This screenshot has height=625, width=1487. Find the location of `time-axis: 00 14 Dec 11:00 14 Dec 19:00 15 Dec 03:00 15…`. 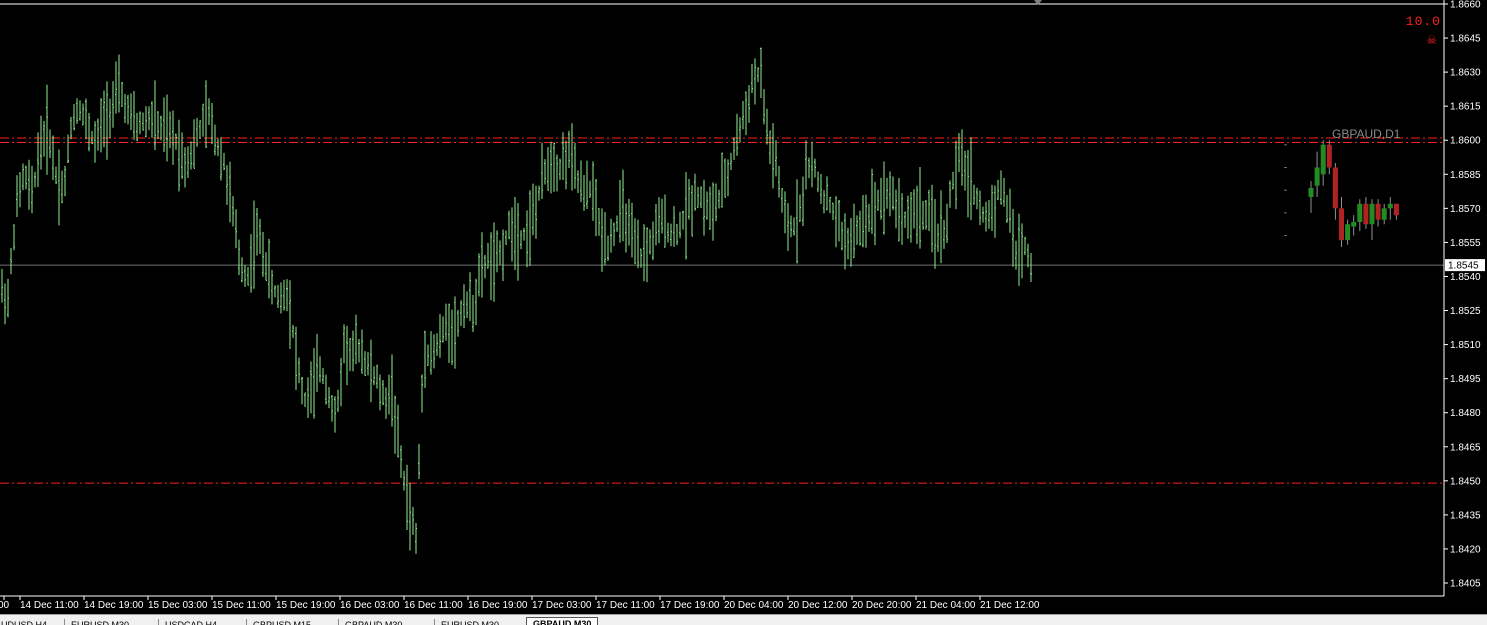

time-axis: 00 14 Dec 11:00 14 Dec 19:00 15 Dec 03:00 15… is located at coordinates (520, 603).